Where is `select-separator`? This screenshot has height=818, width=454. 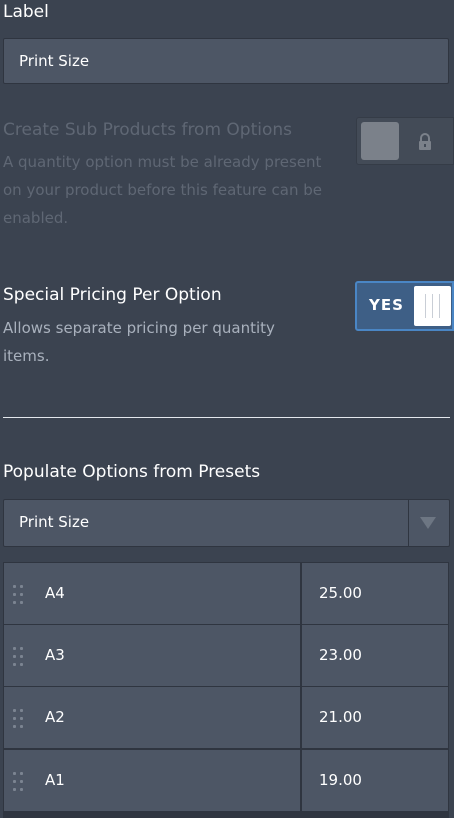 select-separator is located at coordinates (408, 523).